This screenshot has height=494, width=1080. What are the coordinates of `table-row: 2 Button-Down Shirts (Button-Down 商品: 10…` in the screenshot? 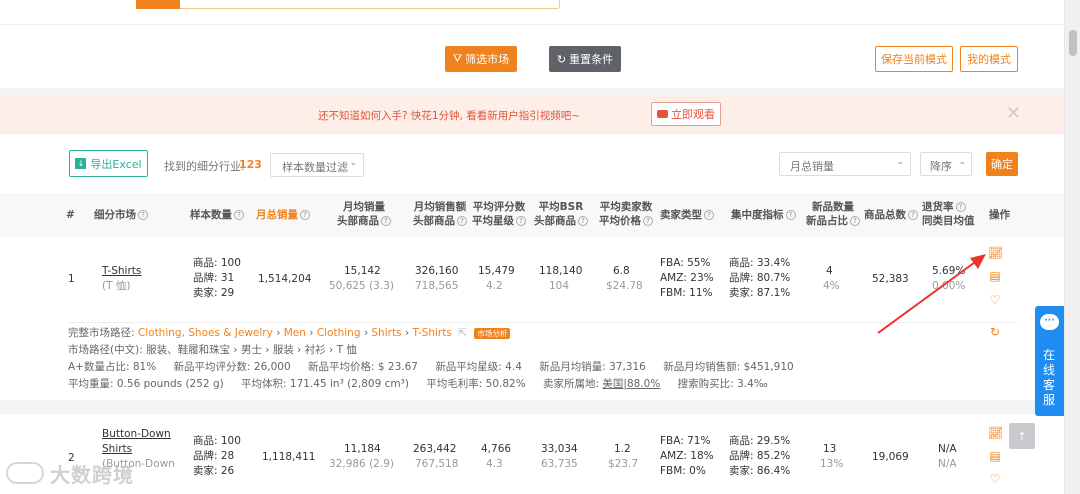 It's located at (536, 456).